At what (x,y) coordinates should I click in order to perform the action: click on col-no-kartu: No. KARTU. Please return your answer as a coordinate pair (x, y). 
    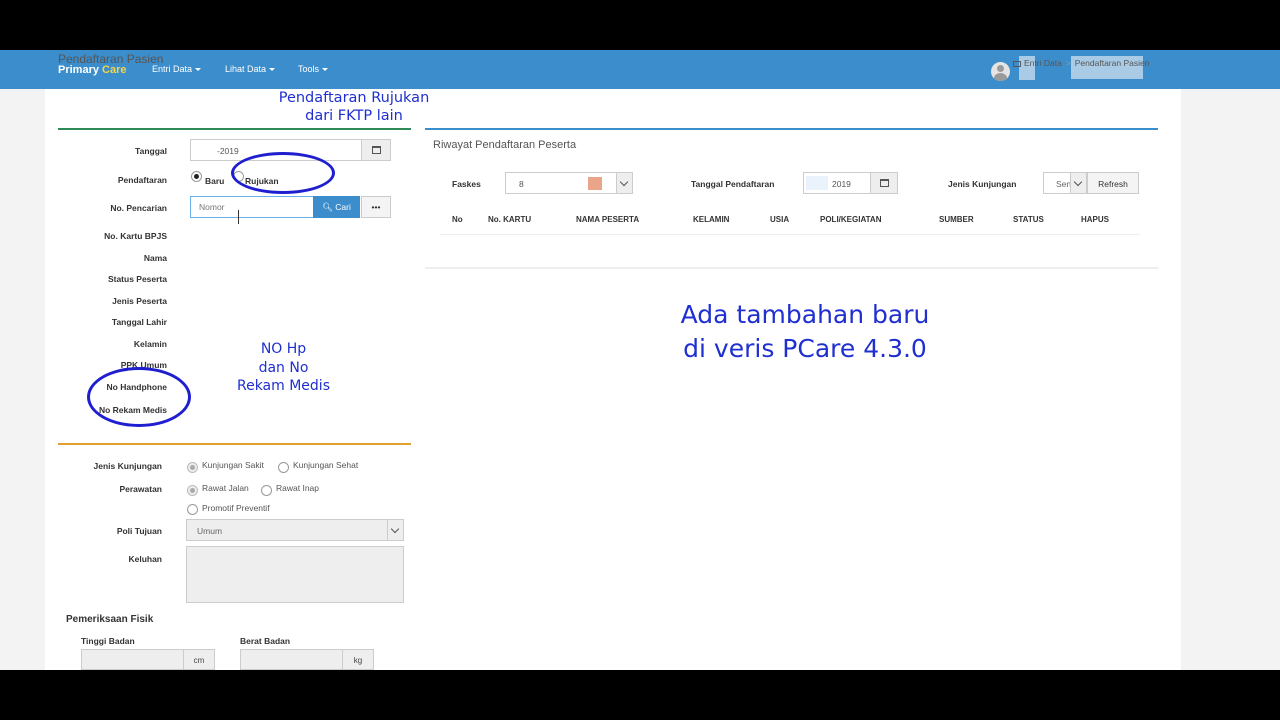
    Looking at the image, I should click on (510, 219).